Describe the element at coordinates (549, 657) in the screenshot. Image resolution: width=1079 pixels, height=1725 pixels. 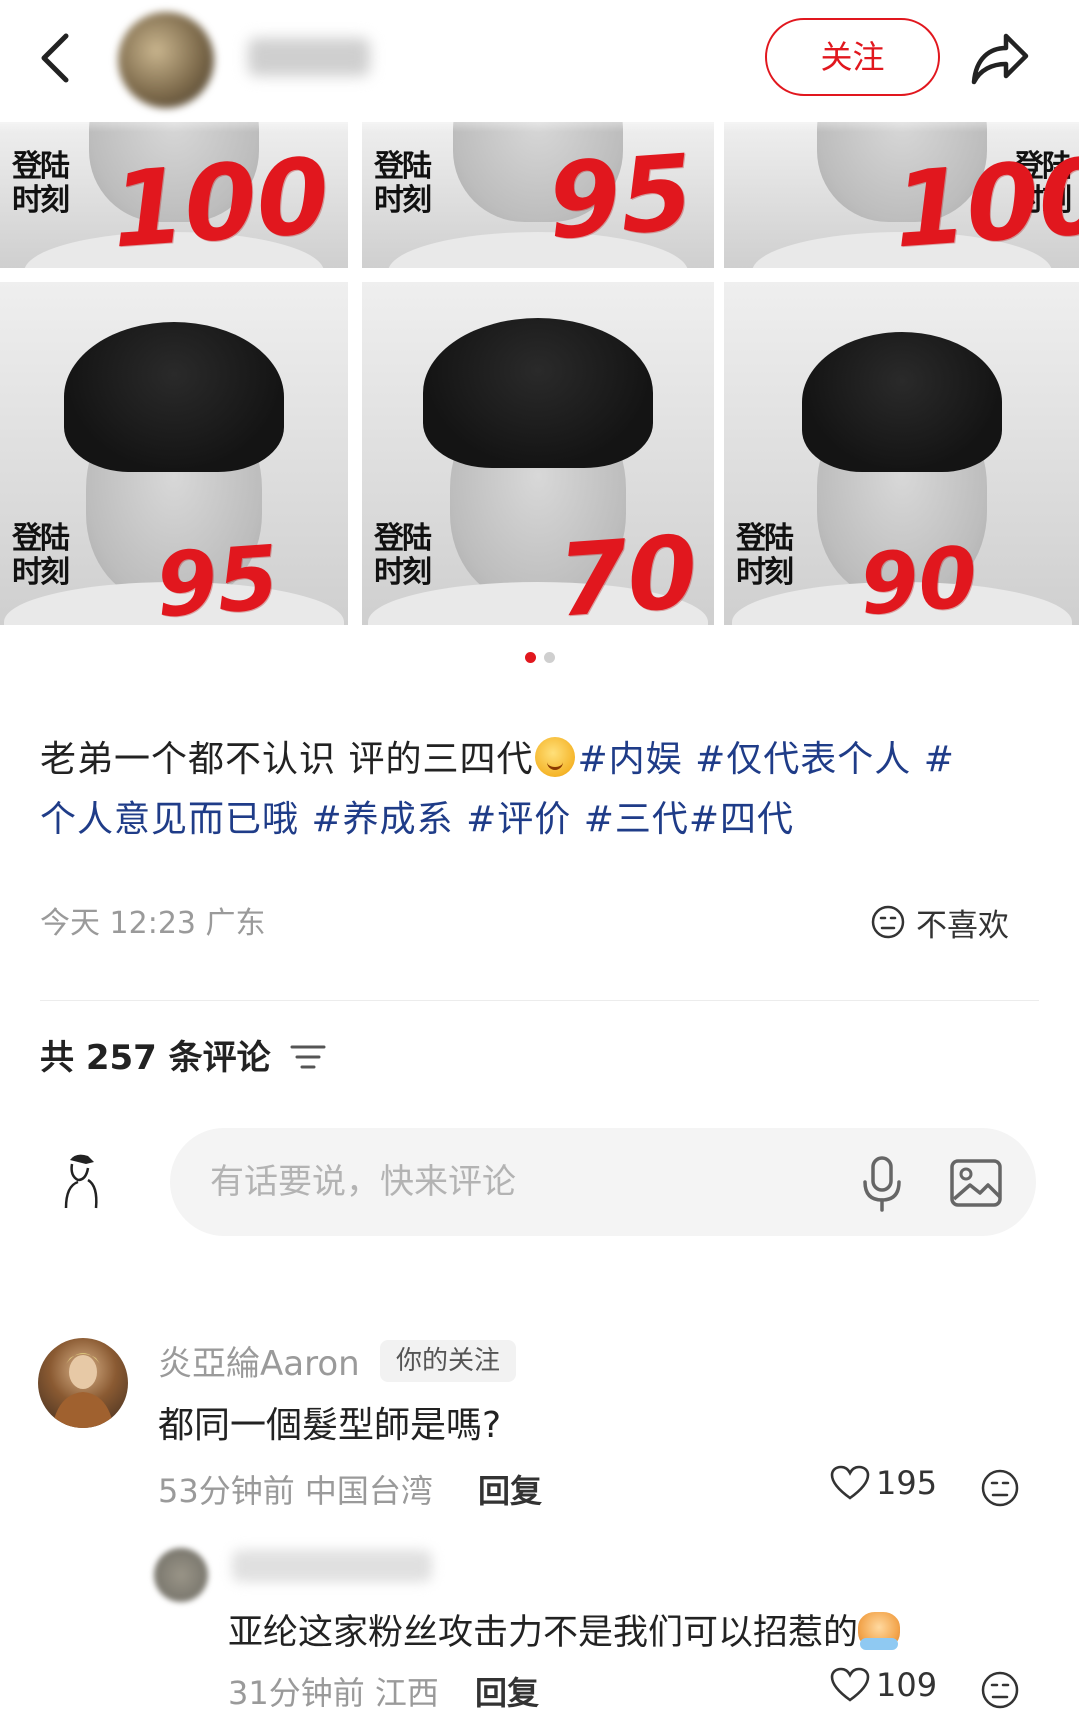
I see `pager-dot` at that location.